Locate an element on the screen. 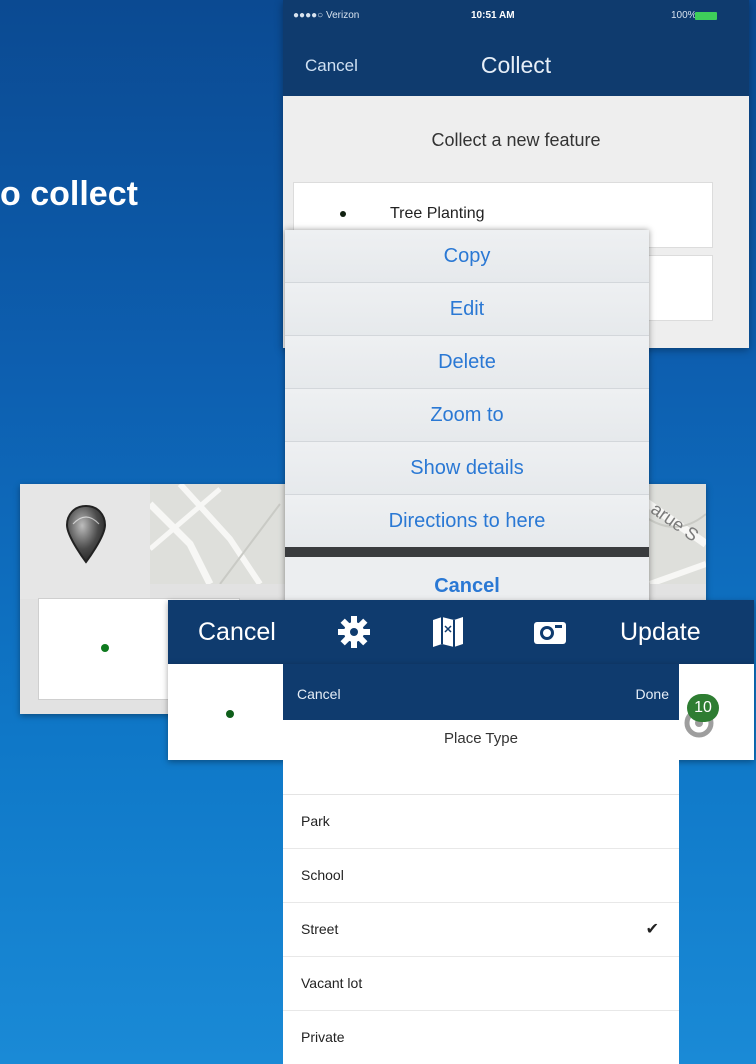  picker-option-school: School is located at coordinates (481, 876).